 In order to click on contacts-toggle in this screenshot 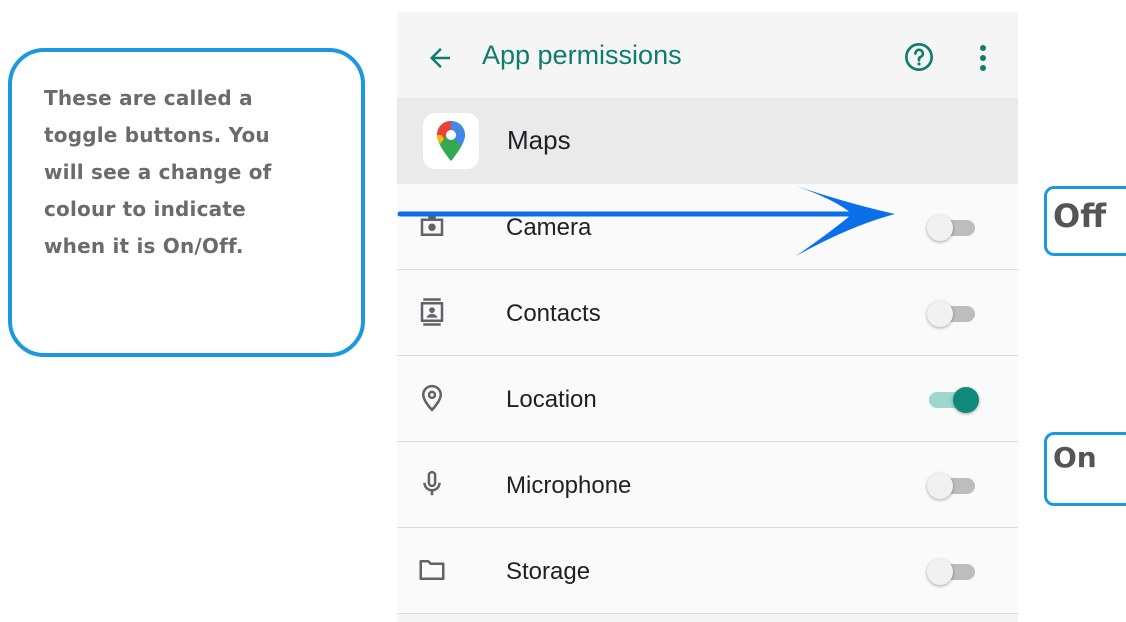, I will do `click(952, 314)`.